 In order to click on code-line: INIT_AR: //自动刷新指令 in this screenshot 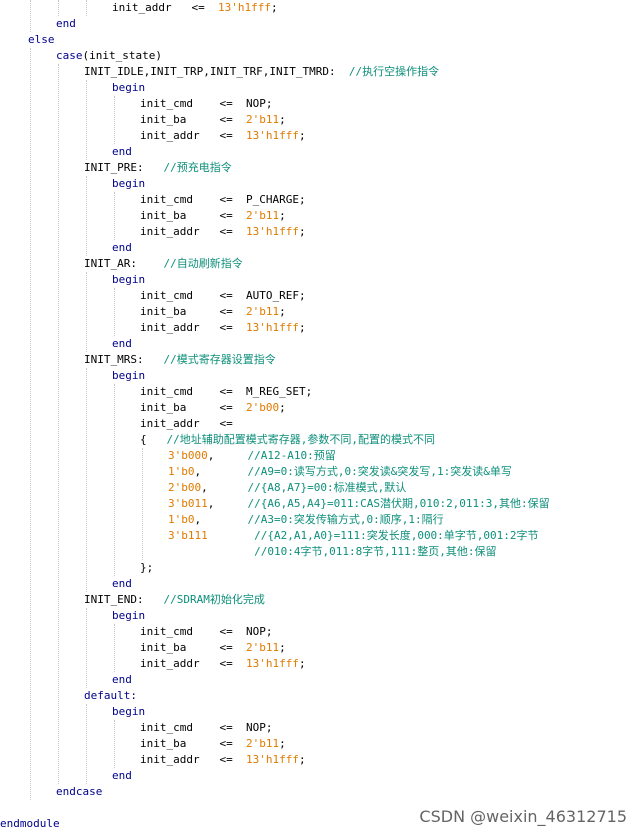, I will do `click(163, 264)`.